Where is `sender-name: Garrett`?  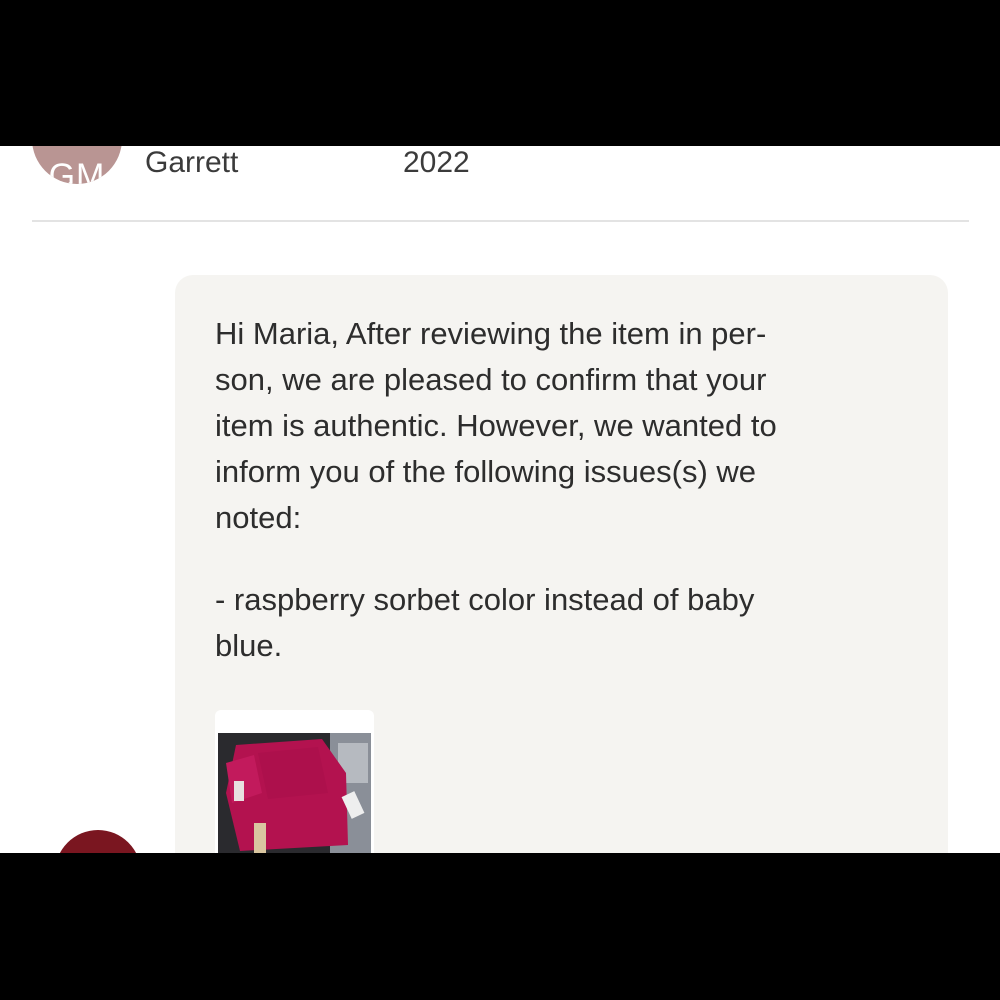
sender-name: Garrett is located at coordinates (192, 162).